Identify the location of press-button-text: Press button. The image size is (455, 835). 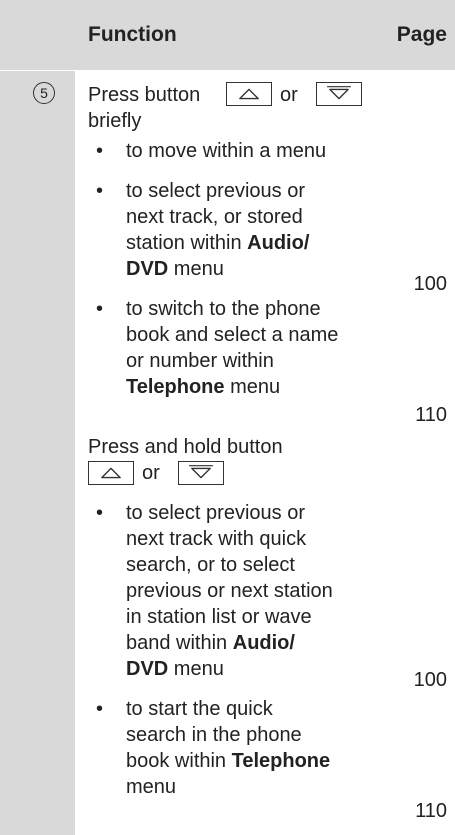
(144, 95).